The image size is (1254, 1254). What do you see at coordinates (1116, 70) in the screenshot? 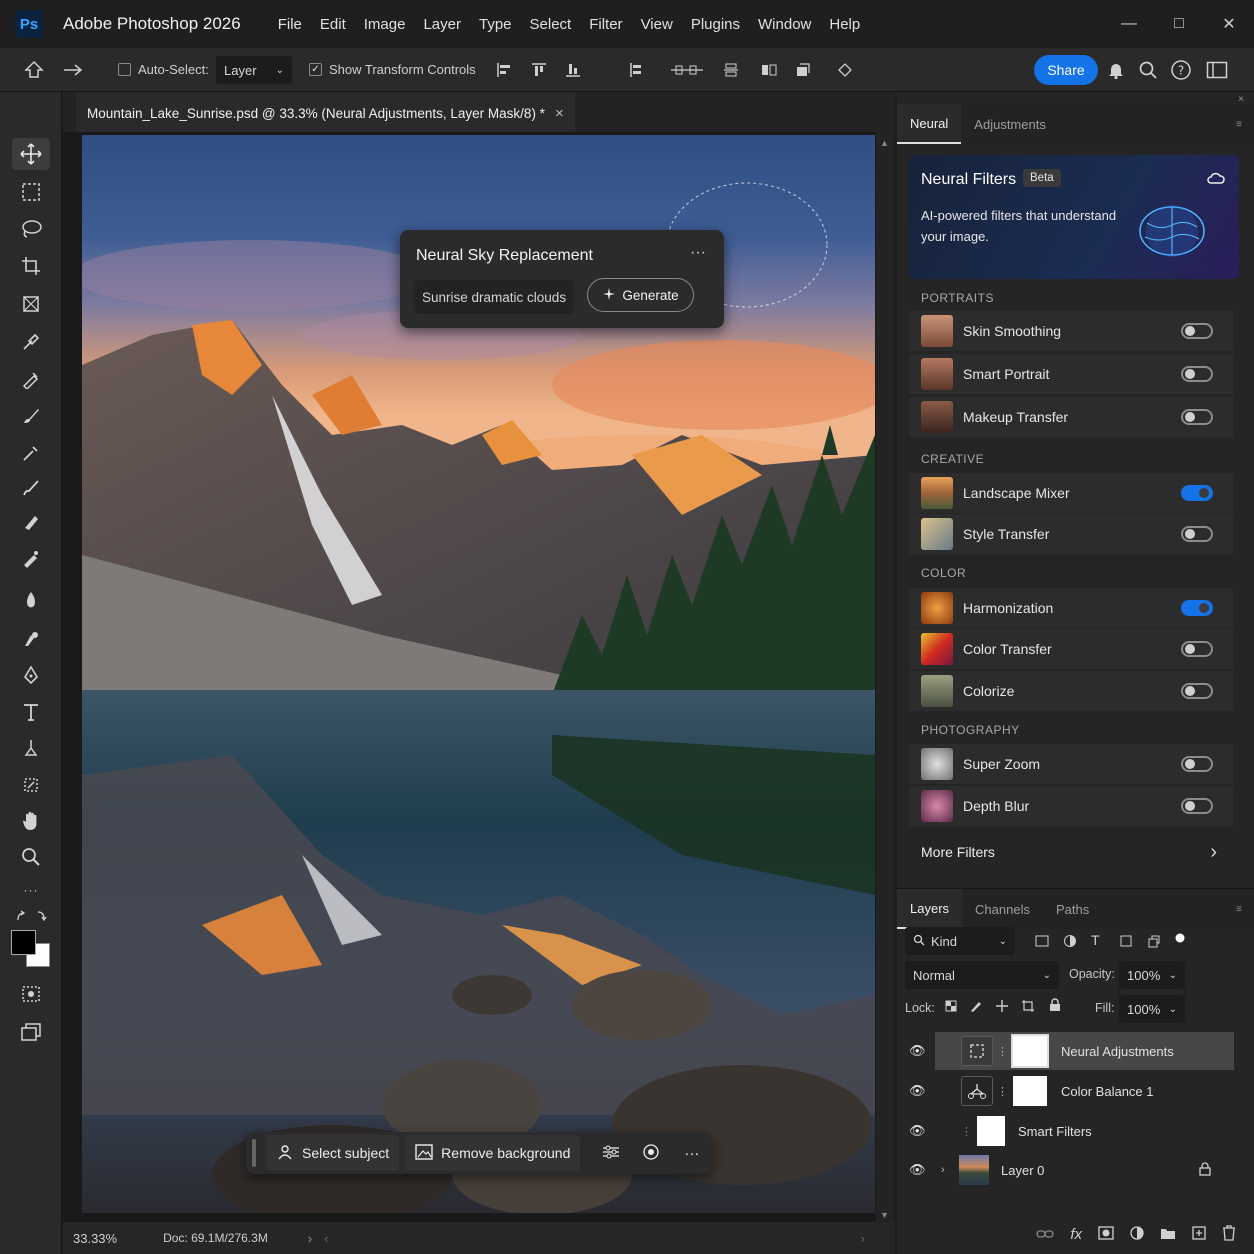
I see `bell-icon` at bounding box center [1116, 70].